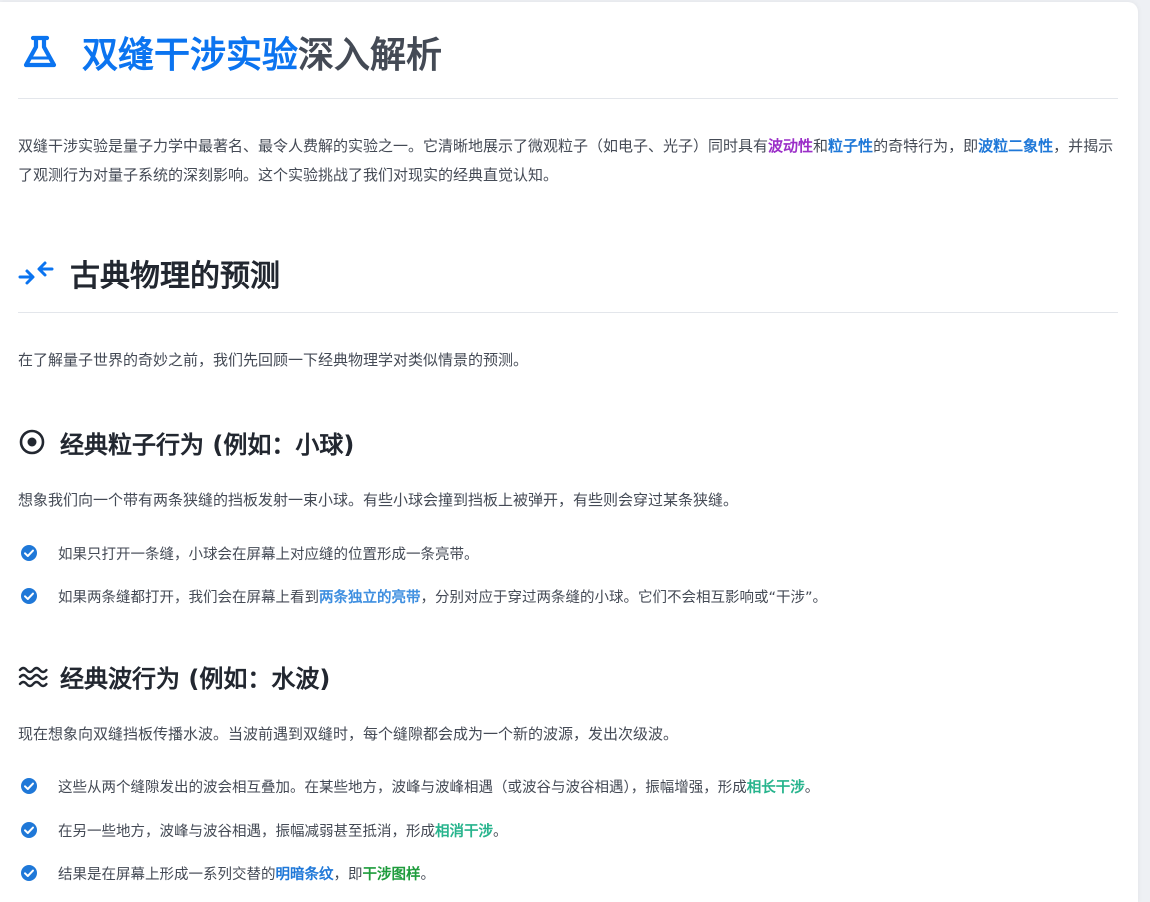 This screenshot has width=1150, height=902. I want to click on list-item-text-pre: 如果两条缝都打开，我们会在屏幕上看到, so click(188, 597).